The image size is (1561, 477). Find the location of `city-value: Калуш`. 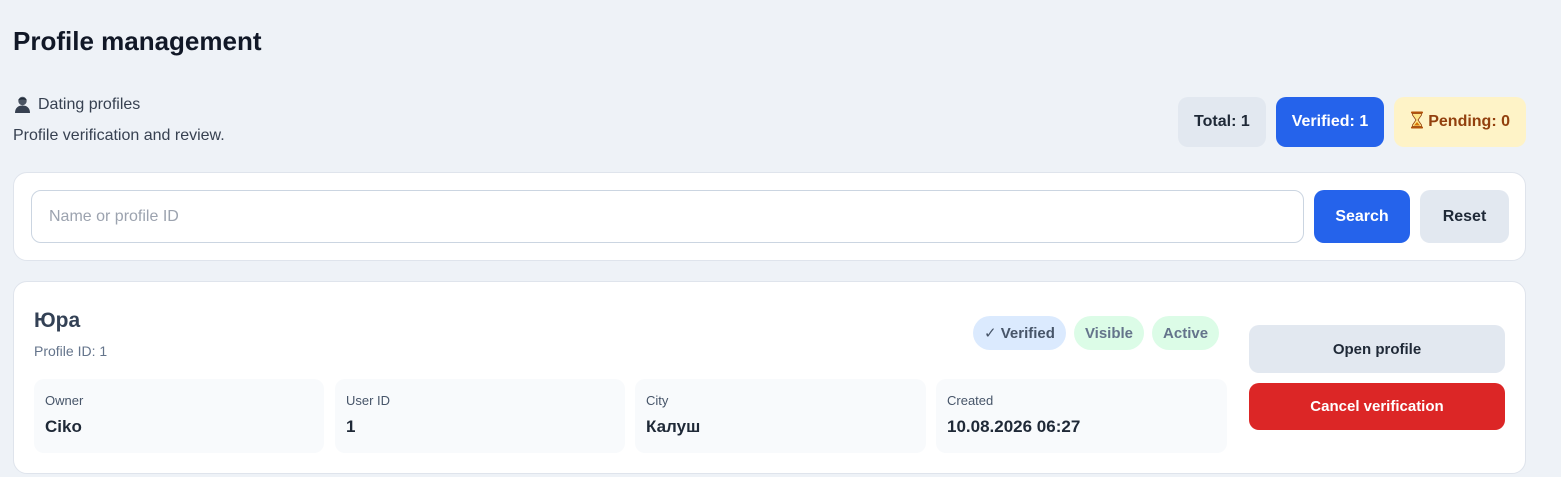

city-value: Калуш is located at coordinates (673, 426).